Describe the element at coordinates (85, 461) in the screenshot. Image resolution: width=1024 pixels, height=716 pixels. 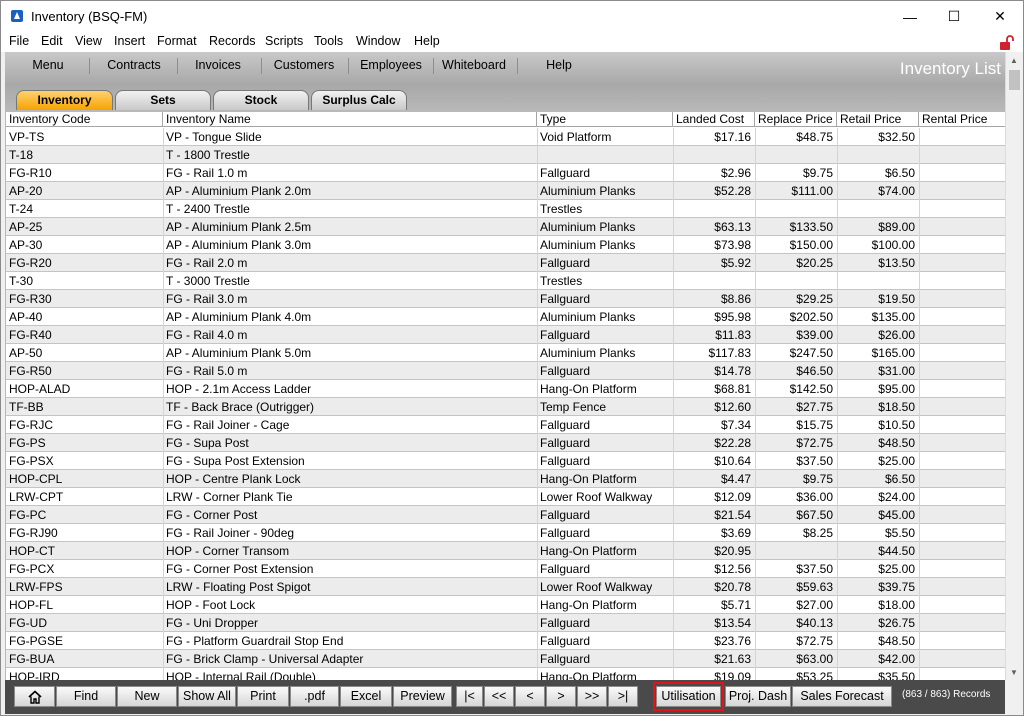
I see `cell-inventory-code: FG-PSX` at that location.